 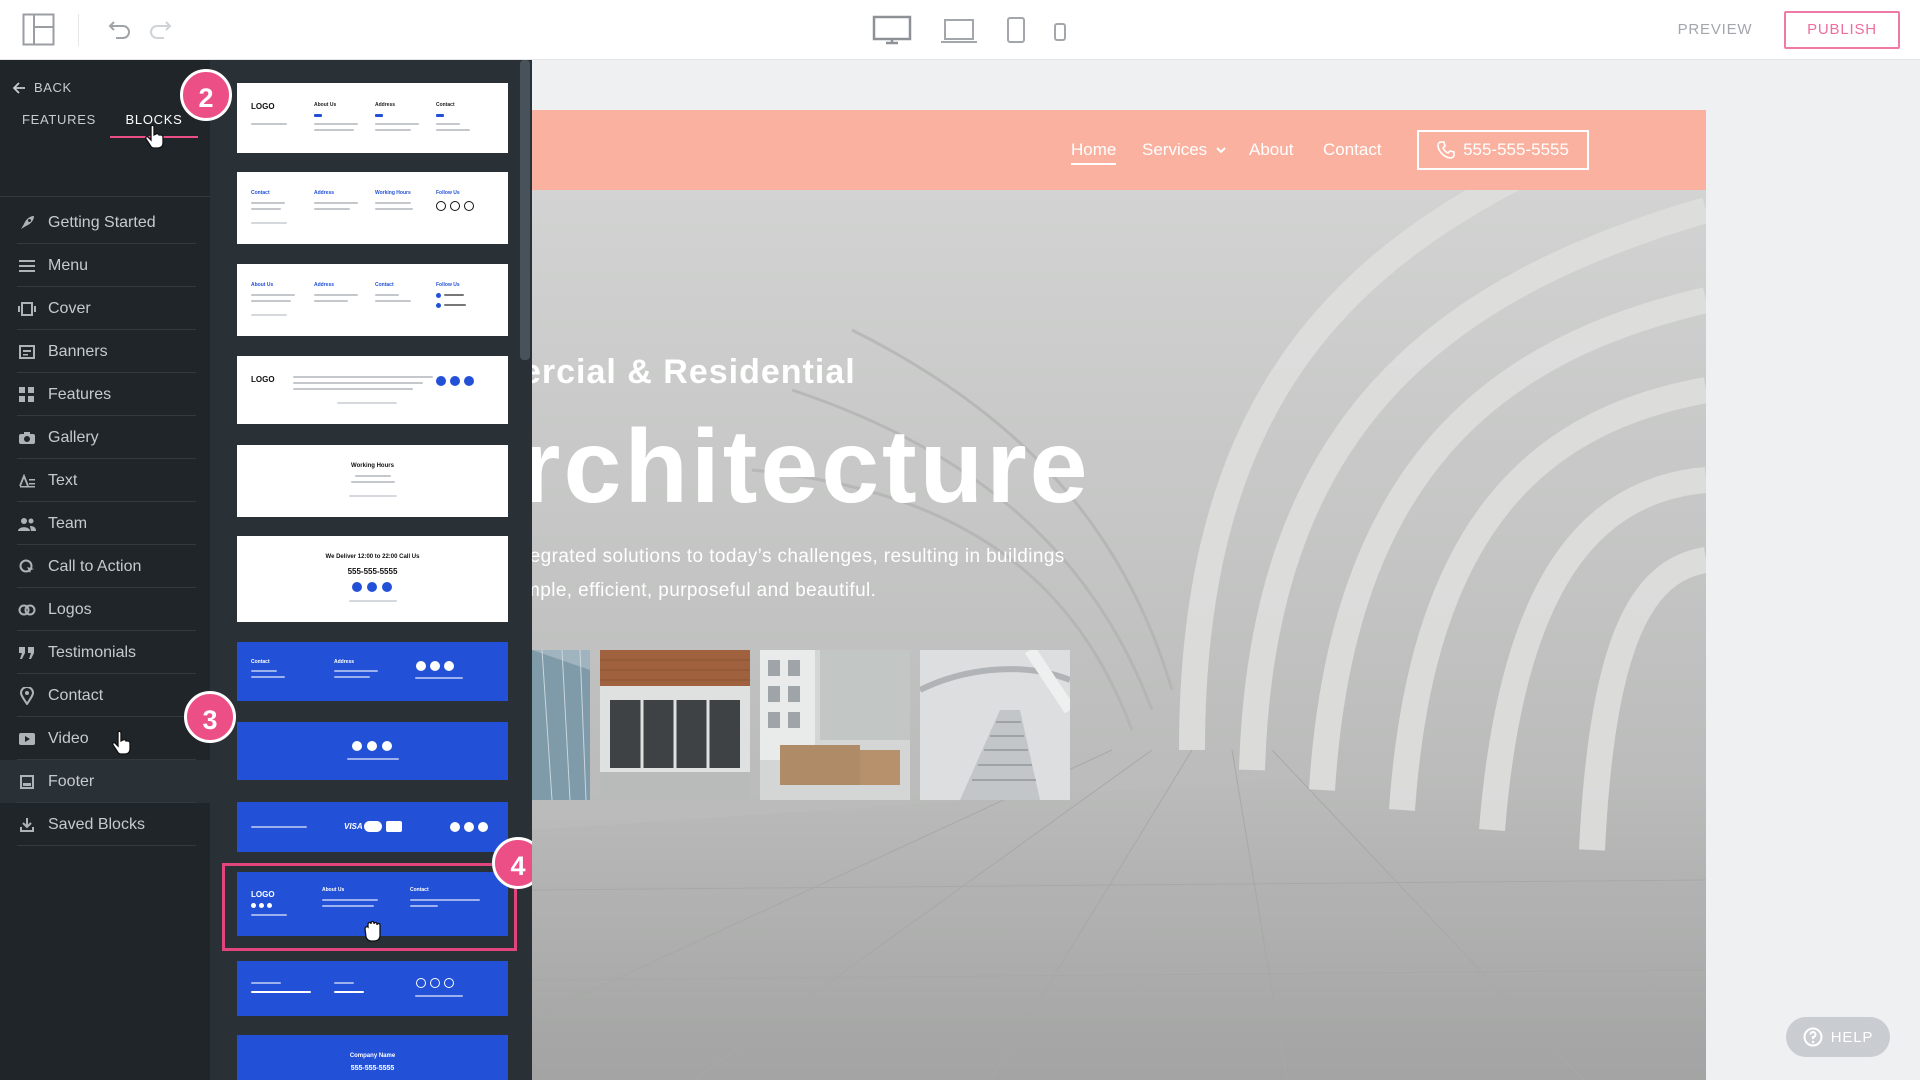 I want to click on sidebar-item-text: Text, so click(x=105, y=480).